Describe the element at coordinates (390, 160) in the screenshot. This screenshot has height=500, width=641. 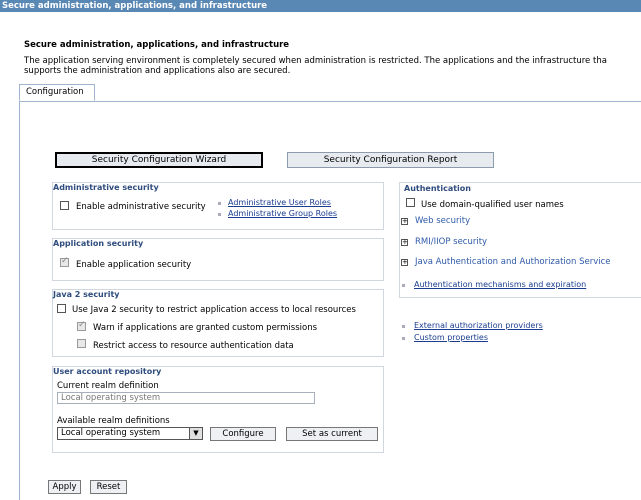
I see `security-report-button: Security Configuration Report` at that location.